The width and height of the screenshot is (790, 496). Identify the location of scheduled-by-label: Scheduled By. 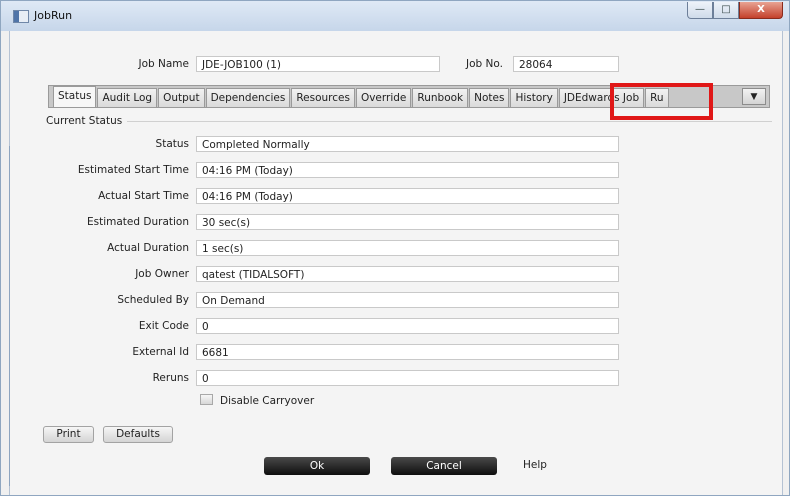
(153, 300).